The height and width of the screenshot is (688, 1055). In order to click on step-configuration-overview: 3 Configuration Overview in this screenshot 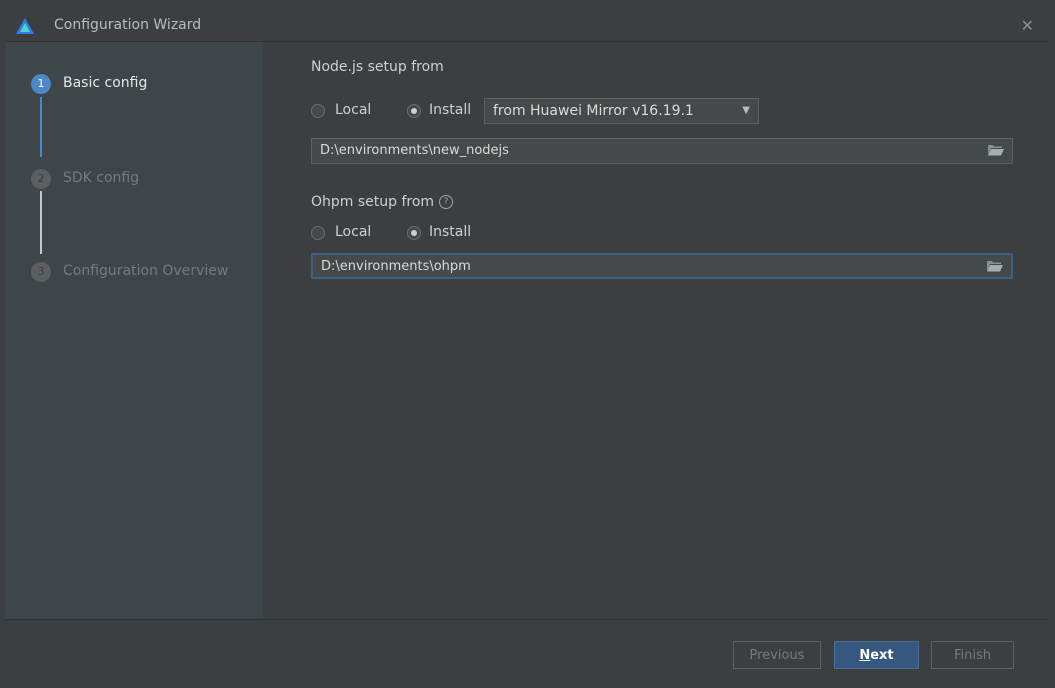, I will do `click(130, 275)`.